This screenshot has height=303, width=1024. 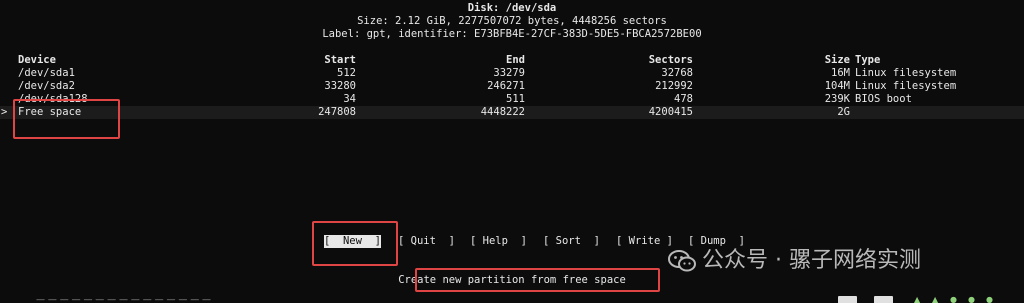 I want to click on new-button: [ New ], so click(x=352, y=241).